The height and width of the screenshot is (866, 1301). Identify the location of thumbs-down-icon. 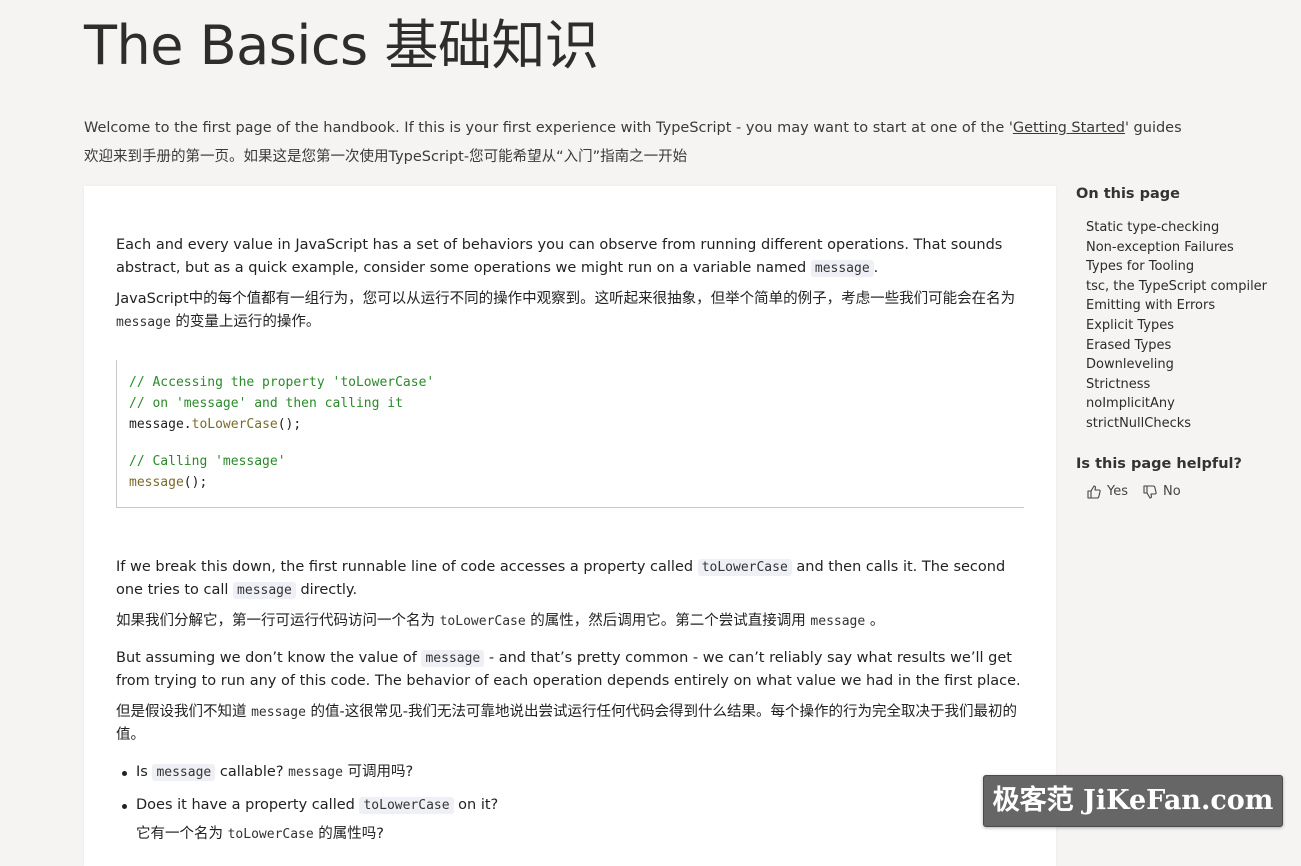
(1150, 491).